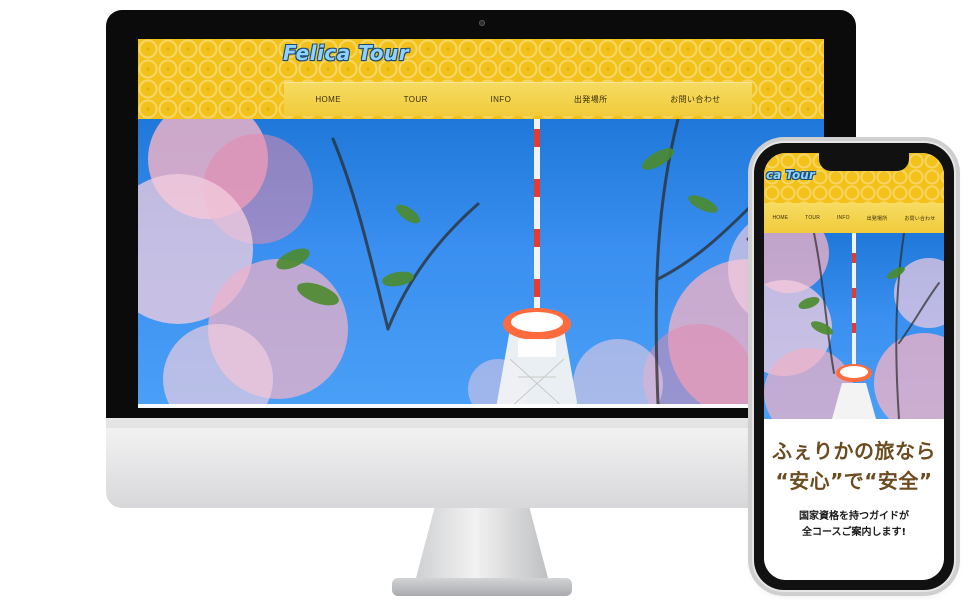 The image size is (980, 600). What do you see at coordinates (780, 218) in the screenshot?
I see `mobile-nav-item-home: HOME` at bounding box center [780, 218].